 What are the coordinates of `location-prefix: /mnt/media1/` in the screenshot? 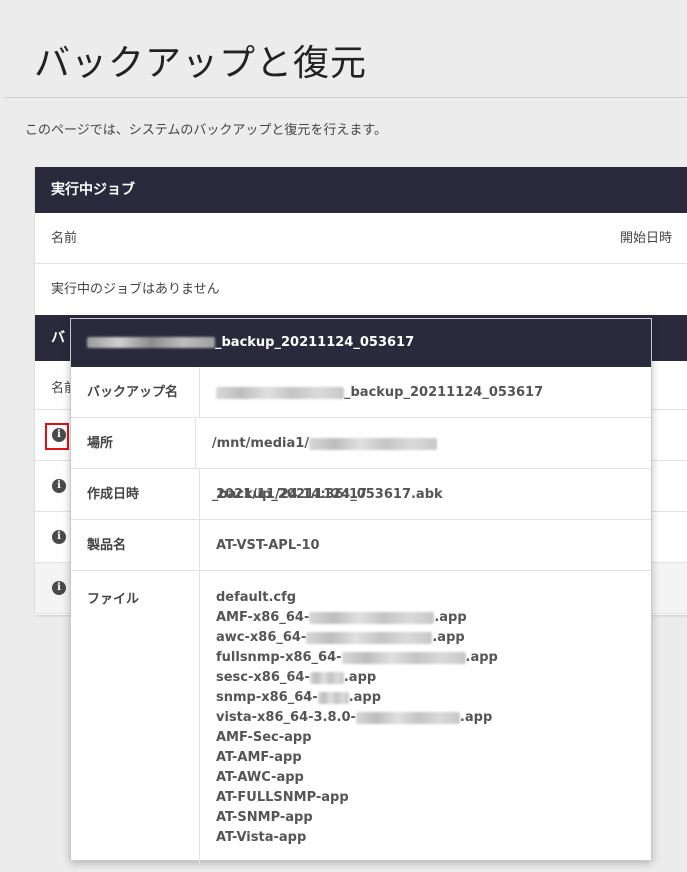 It's located at (260, 443).